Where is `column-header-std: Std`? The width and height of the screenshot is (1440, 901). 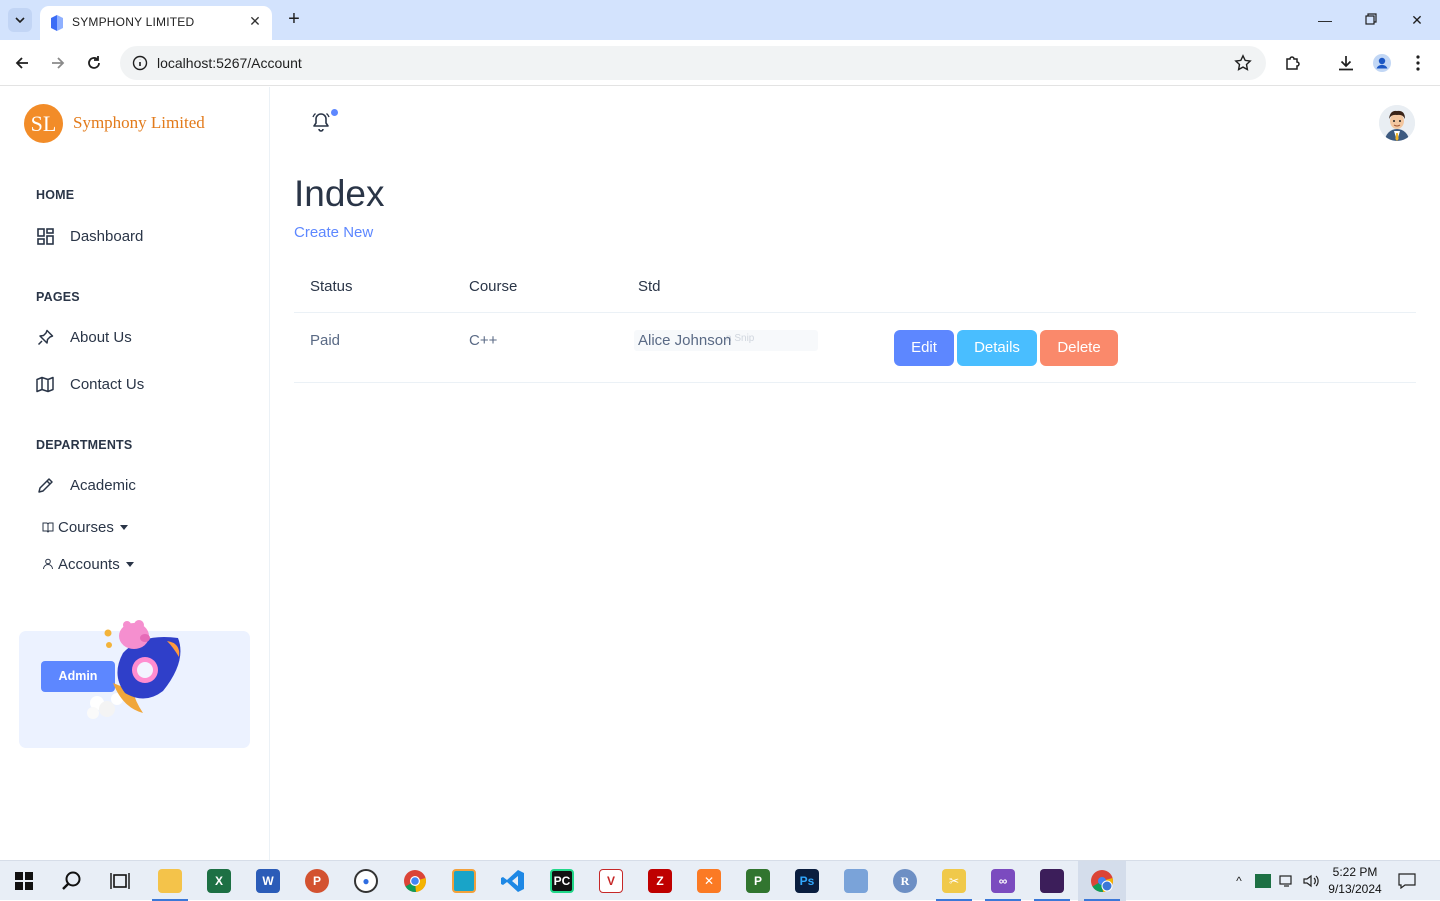
column-header-std: Std is located at coordinates (649, 286).